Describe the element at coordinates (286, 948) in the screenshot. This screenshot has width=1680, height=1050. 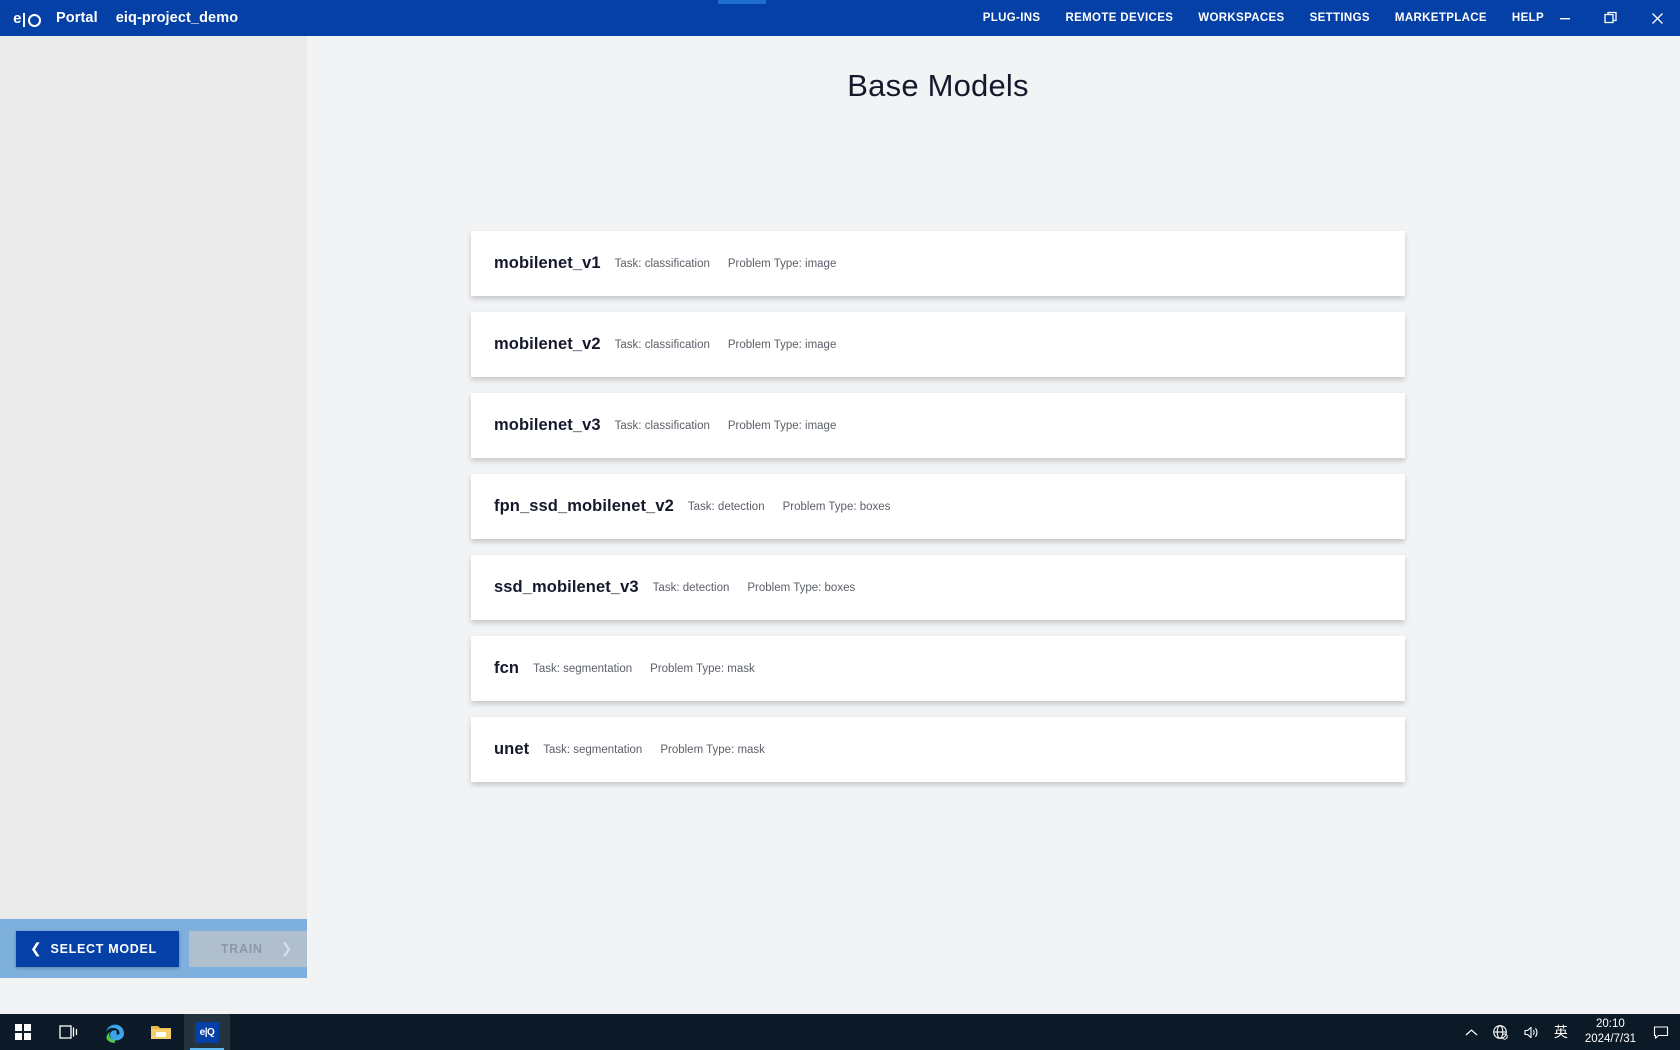
I see `chevron-right-icon: ❯` at that location.